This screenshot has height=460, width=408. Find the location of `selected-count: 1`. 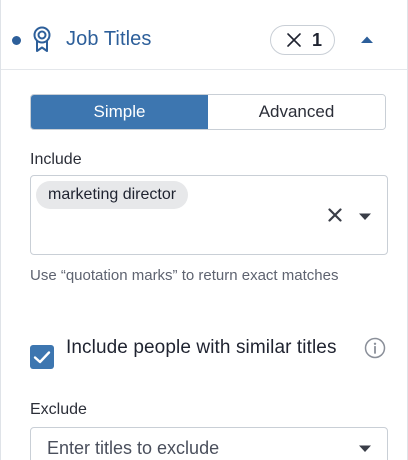

selected-count: 1 is located at coordinates (317, 39).